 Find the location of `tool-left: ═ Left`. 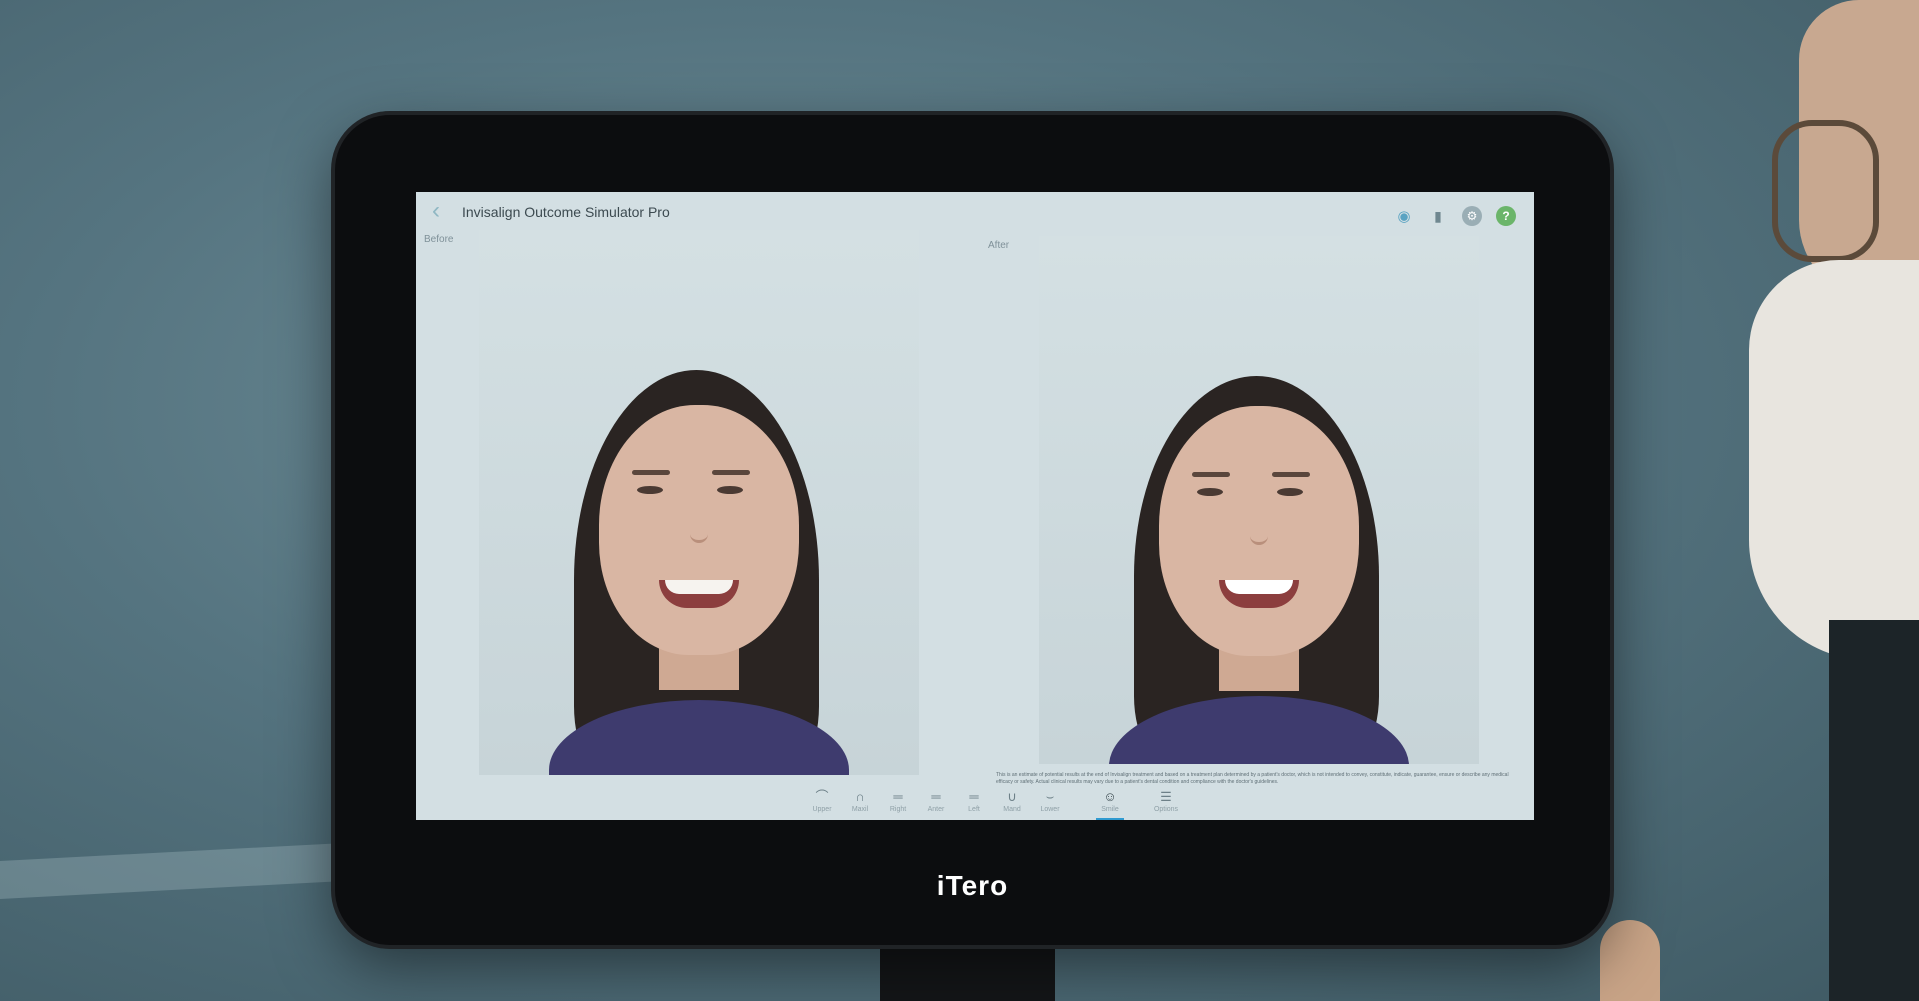

tool-left: ═ Left is located at coordinates (974, 801).